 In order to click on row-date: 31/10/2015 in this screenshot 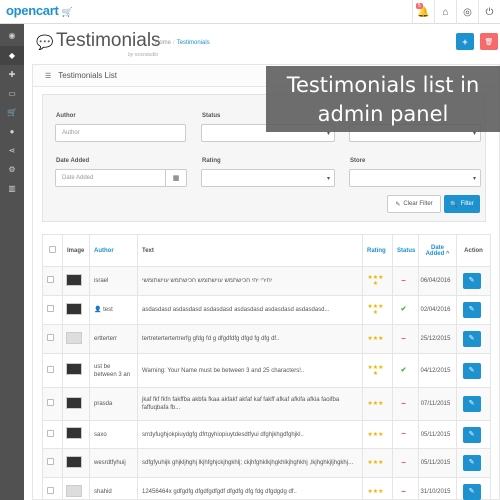, I will do `click(437, 488)`.